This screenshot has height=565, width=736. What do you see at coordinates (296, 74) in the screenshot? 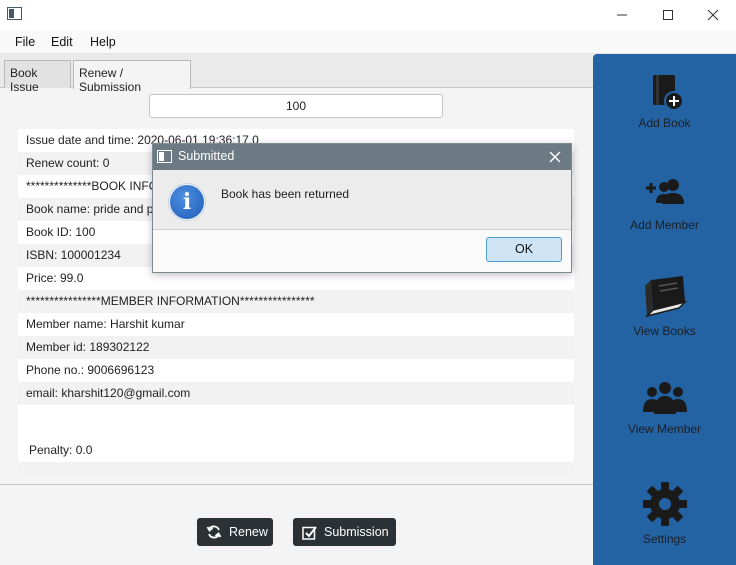
I see `tab-bar: Book Issue Renew / Submission` at bounding box center [296, 74].